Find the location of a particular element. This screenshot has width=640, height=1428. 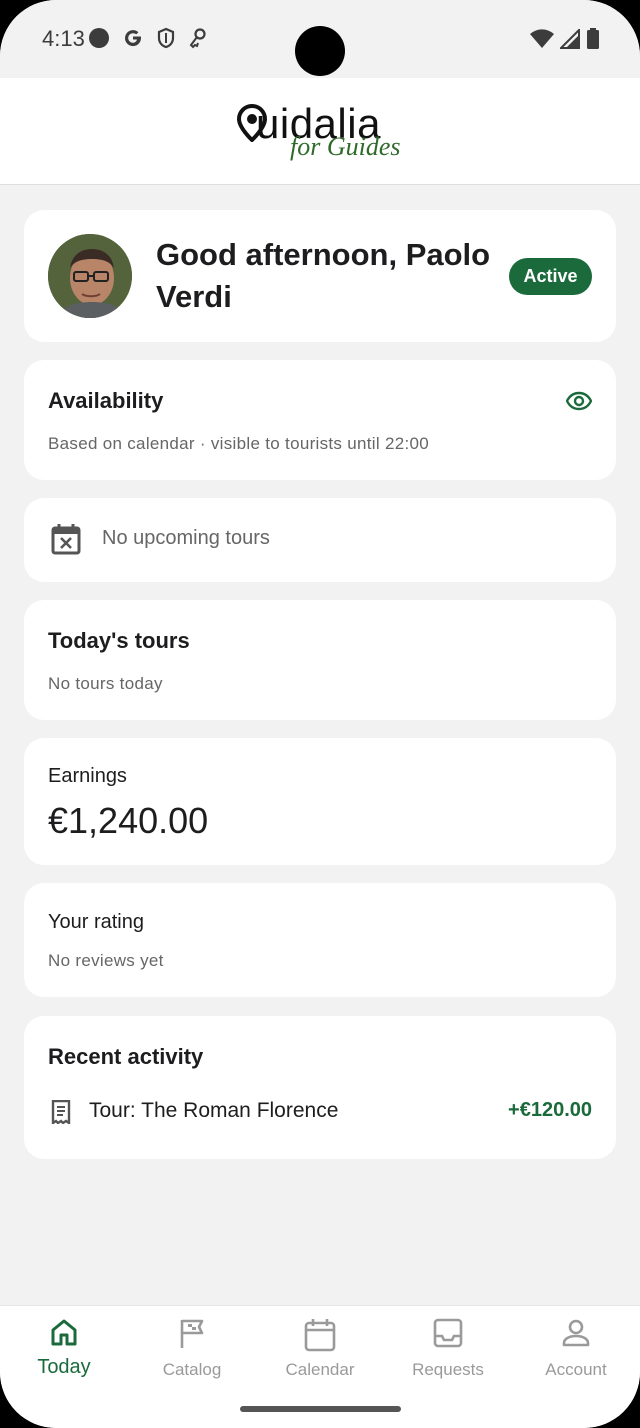

status-badge: Active is located at coordinates (550, 276).